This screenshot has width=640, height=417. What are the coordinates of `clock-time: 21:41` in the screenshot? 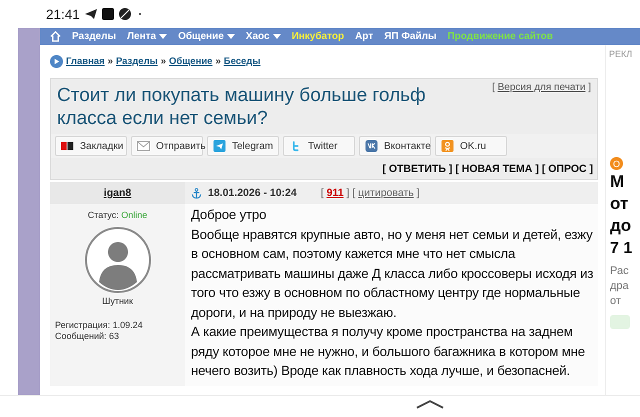 It's located at (63, 14).